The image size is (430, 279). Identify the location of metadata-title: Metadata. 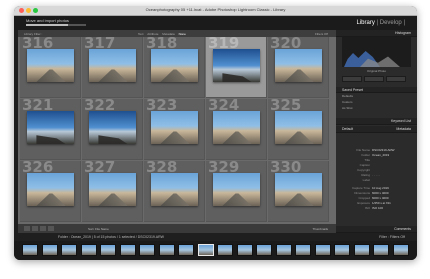
(403, 129).